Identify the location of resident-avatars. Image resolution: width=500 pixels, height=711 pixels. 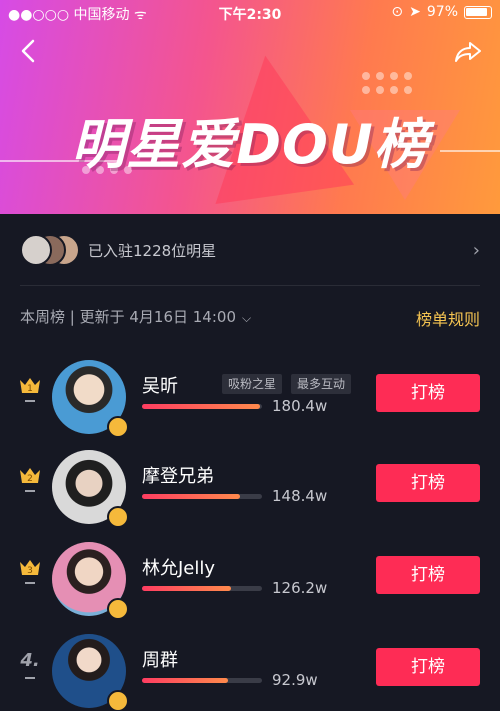
(50, 250).